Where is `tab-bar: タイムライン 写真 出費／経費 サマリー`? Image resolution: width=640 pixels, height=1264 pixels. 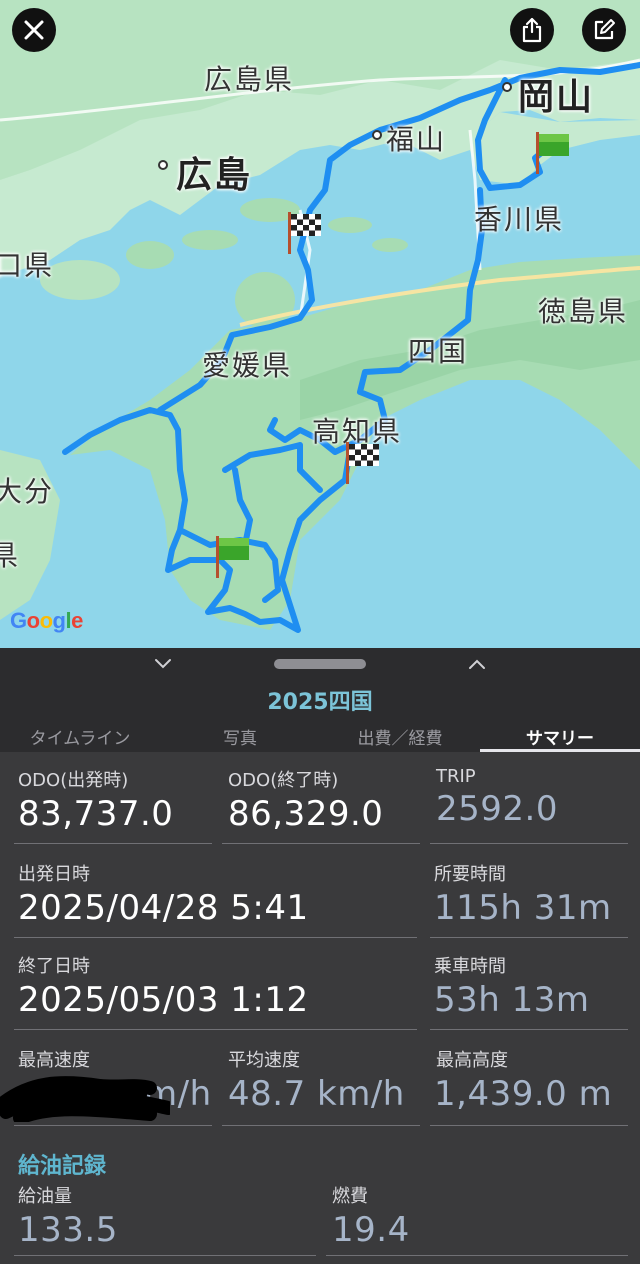 tab-bar: タイムライン 写真 出費／経費 サマリー is located at coordinates (320, 736).